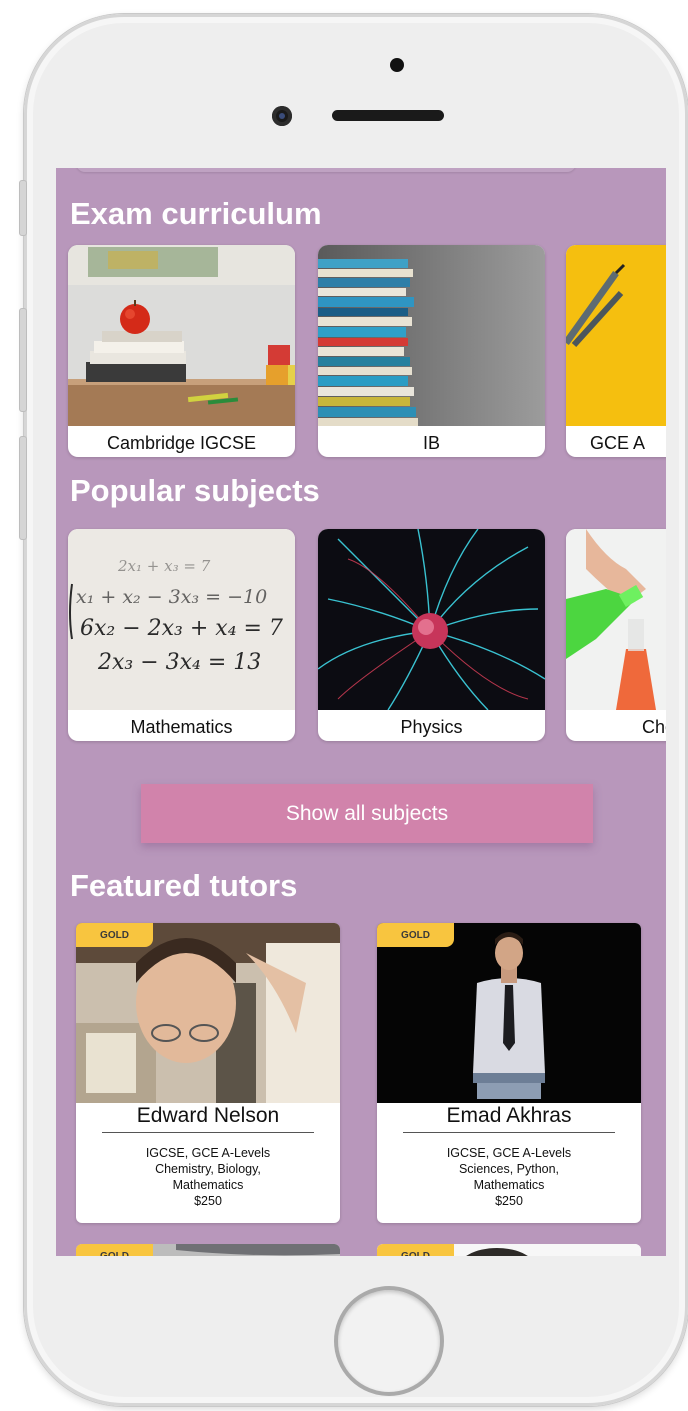 Image resolution: width=688 pixels, height=1411 pixels. Describe the element at coordinates (196, 213) in the screenshot. I see `section-title-exam-curriculum: Exam curriculum` at that location.